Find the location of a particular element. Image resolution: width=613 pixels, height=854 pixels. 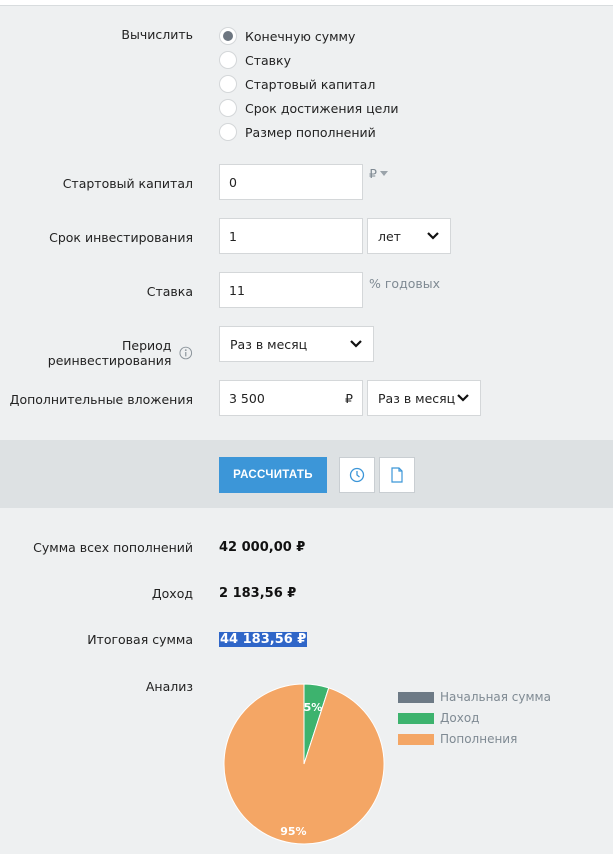

total-contrib-label: Сумма всех пополнений is located at coordinates (113, 547).